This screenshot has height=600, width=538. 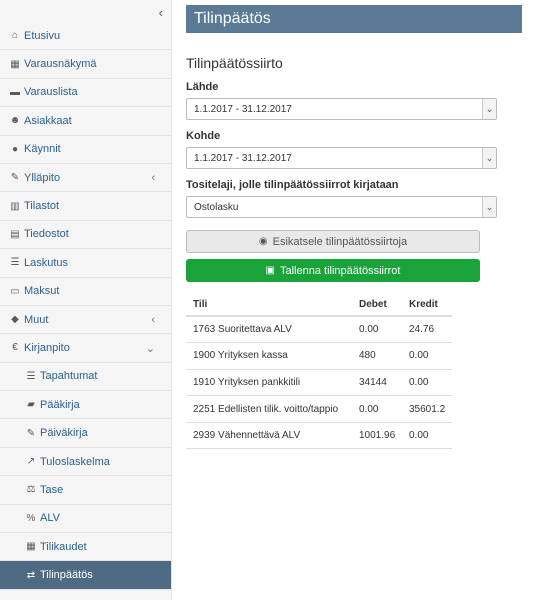 What do you see at coordinates (269, 330) in the screenshot?
I see `account-cell: 1763 Suoritettava ALV` at bounding box center [269, 330].